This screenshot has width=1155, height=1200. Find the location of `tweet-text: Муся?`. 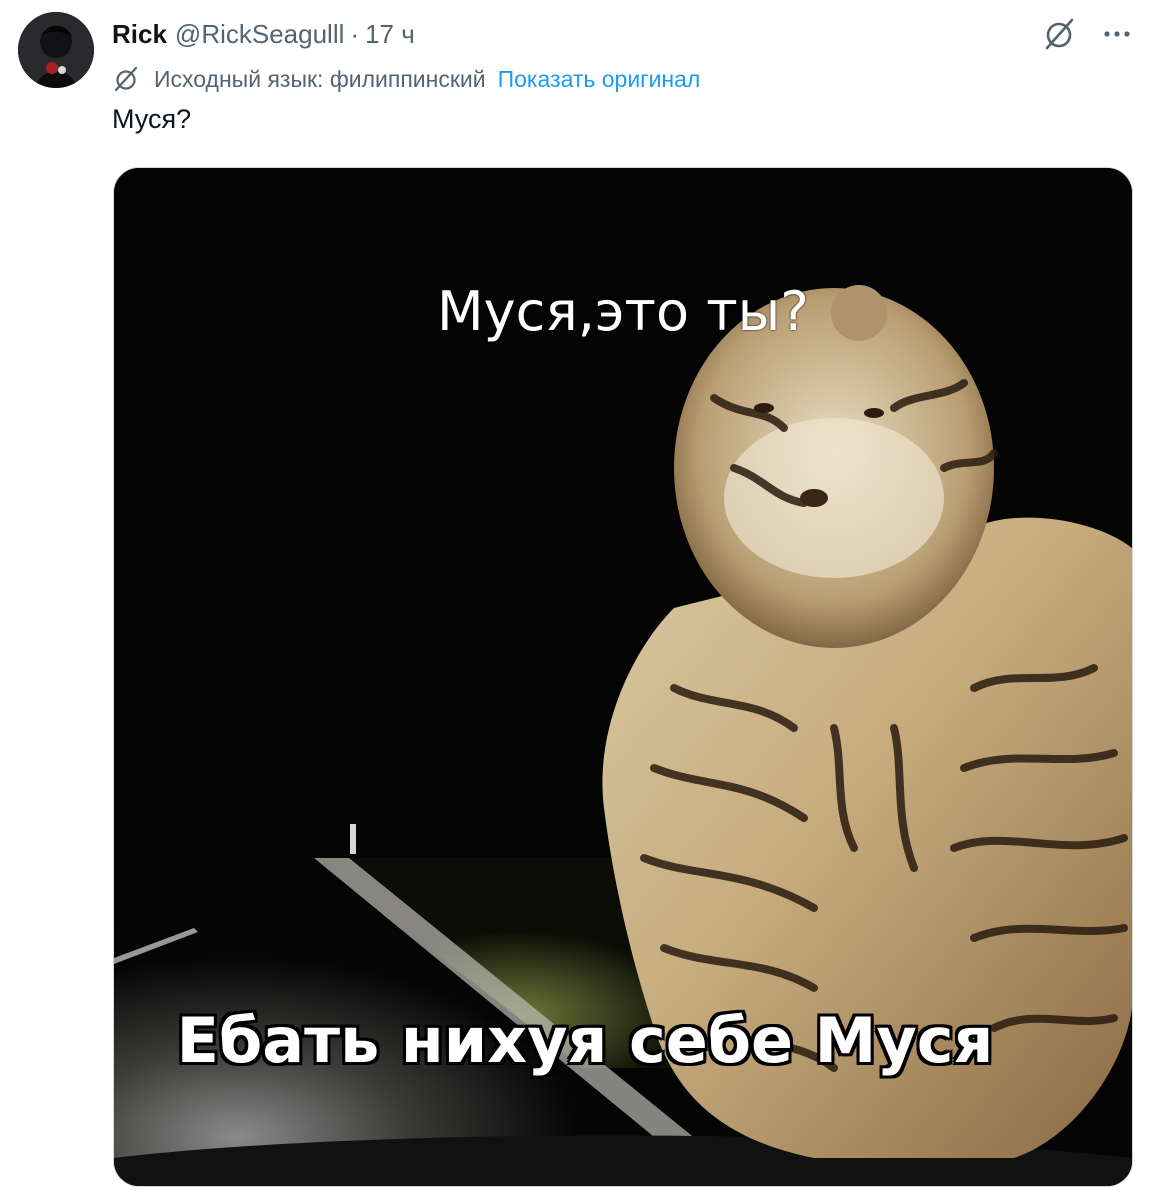

tweet-text: Муся? is located at coordinates (152, 119).